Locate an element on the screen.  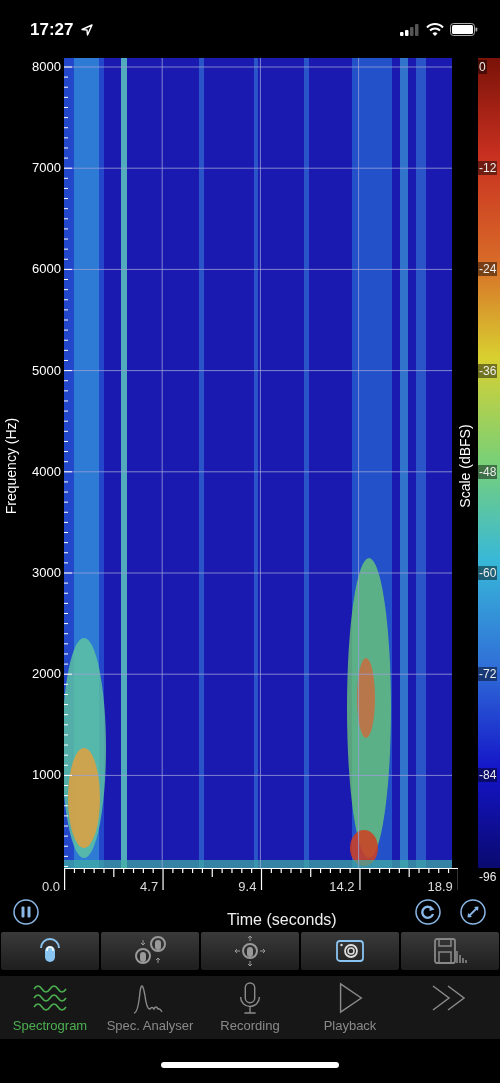
x-axis-label: 0.0 is located at coordinates (50, 886).